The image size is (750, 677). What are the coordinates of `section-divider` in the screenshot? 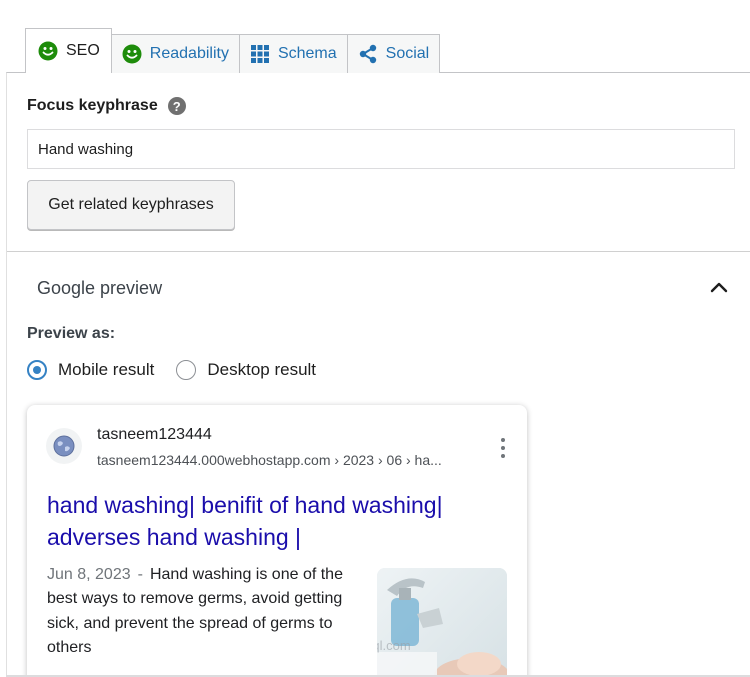 It's located at (378, 251).